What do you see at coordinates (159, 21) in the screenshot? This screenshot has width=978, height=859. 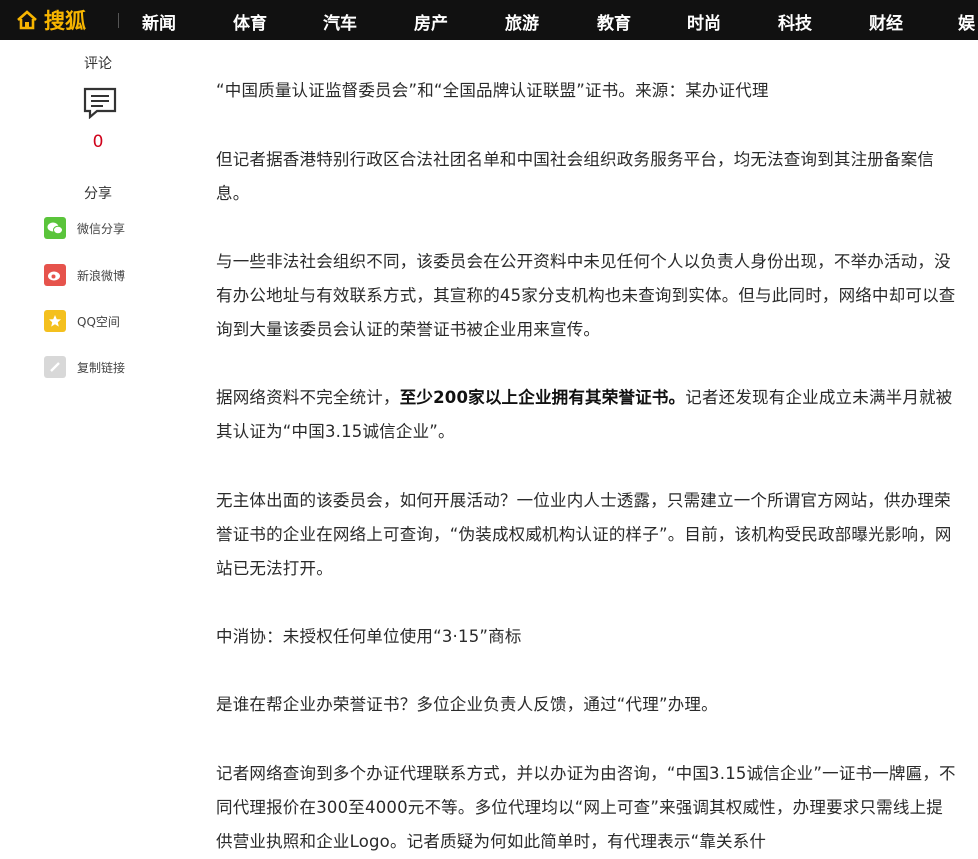 I see `nav-news: 新闻` at bounding box center [159, 21].